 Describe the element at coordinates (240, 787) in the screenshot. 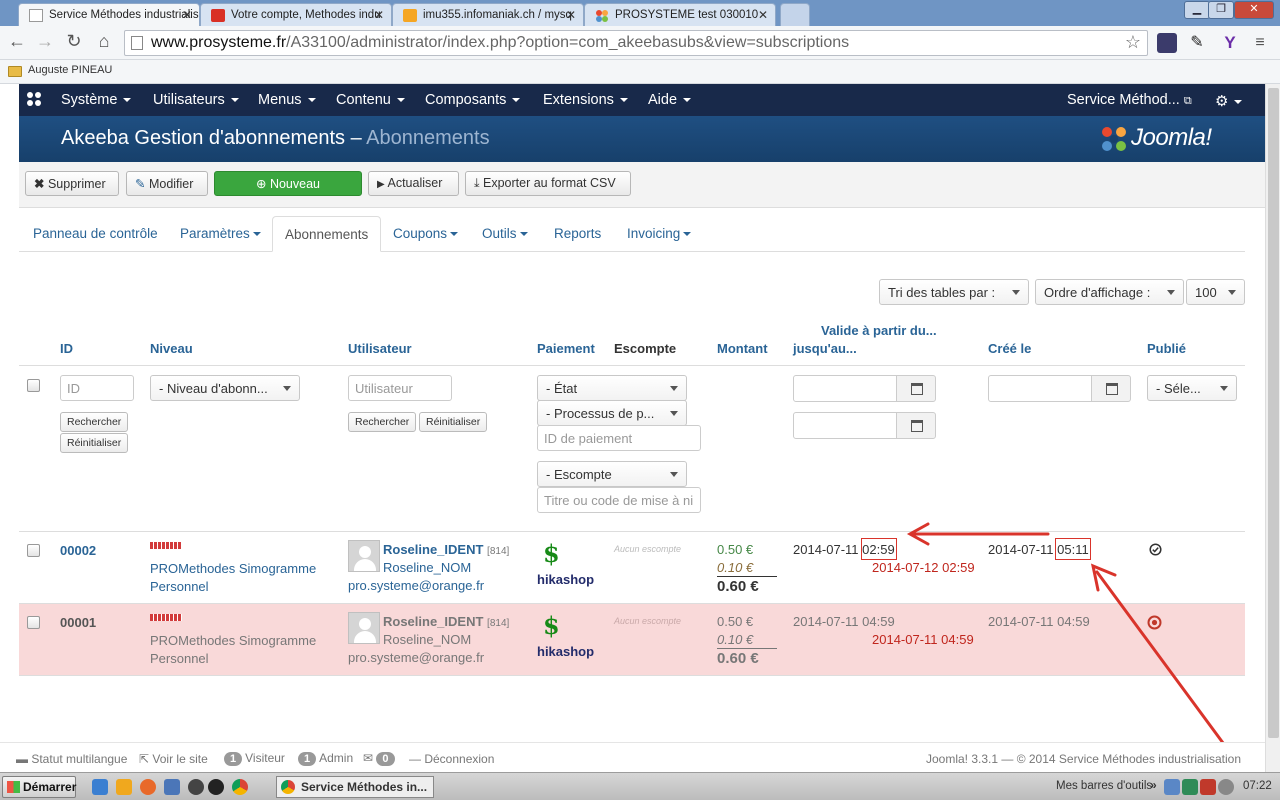

I see `chrome-icon` at that location.